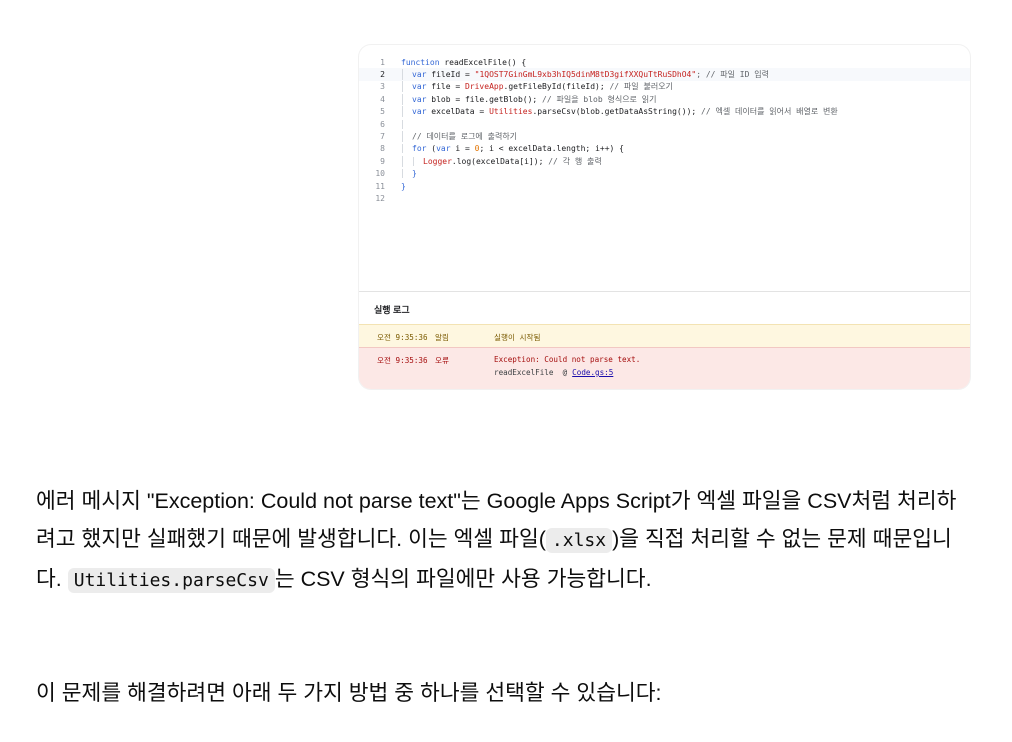 Image resolution: width=1012 pixels, height=742 pixels. I want to click on line-number: 11, so click(380, 186).